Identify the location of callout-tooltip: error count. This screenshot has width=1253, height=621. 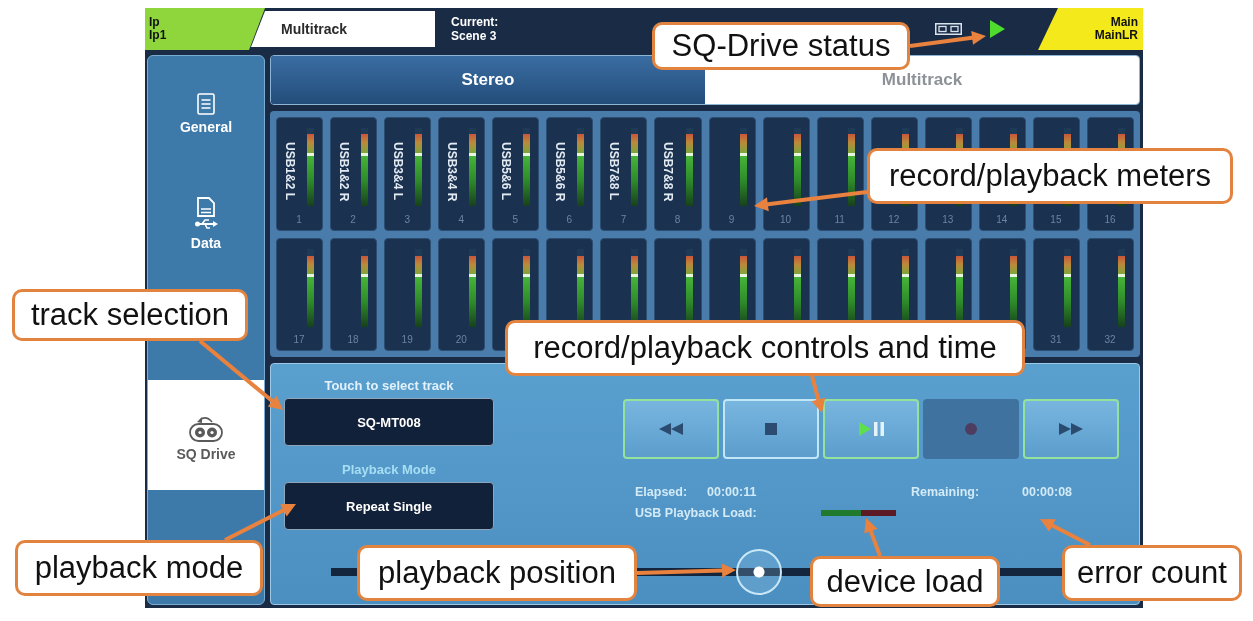
(1152, 573).